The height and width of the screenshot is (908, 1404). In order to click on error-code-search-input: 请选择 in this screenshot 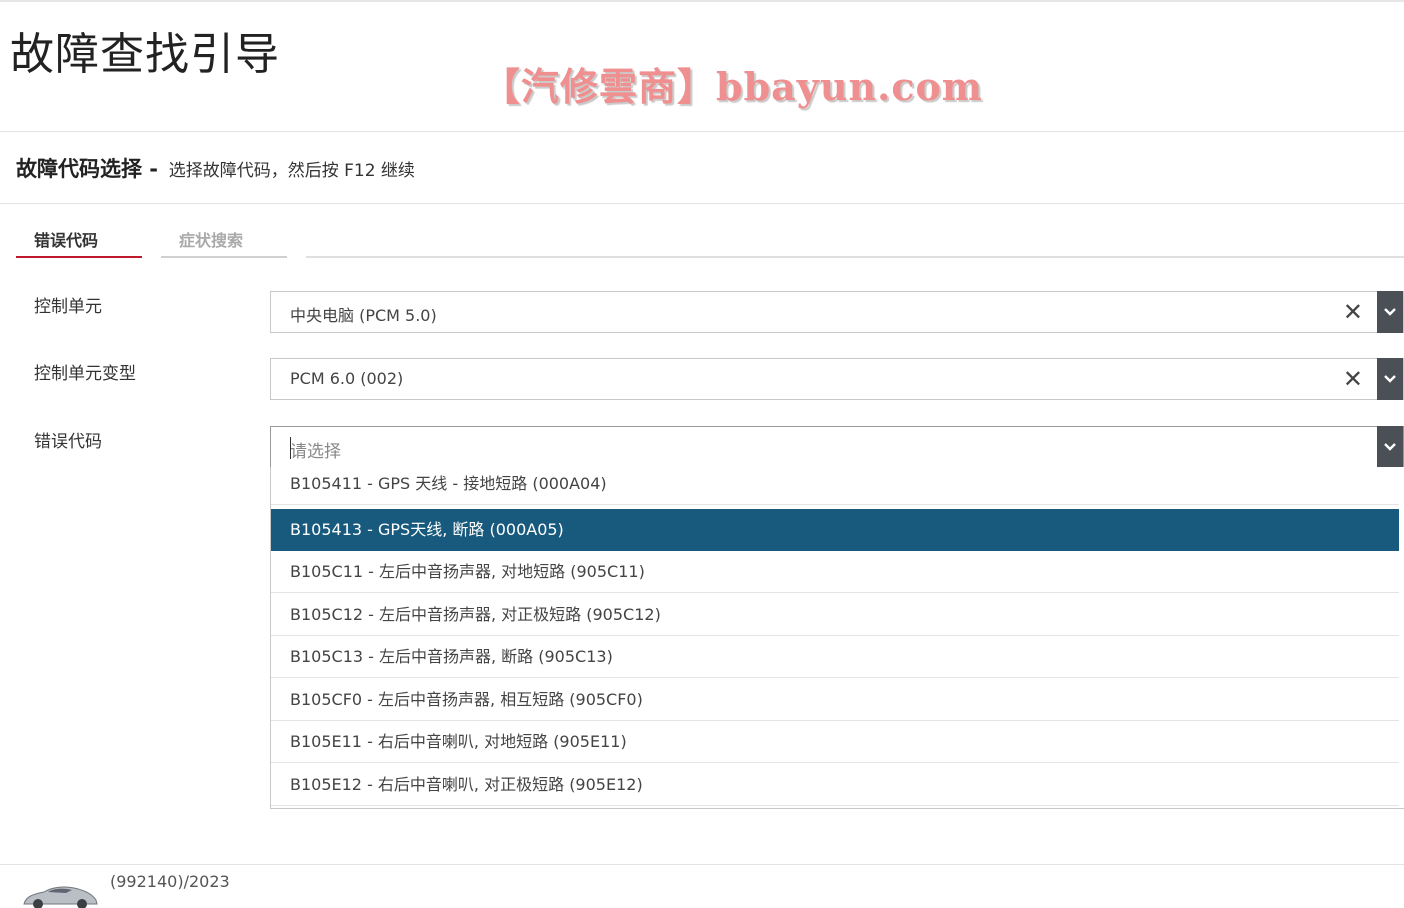, I will do `click(315, 449)`.